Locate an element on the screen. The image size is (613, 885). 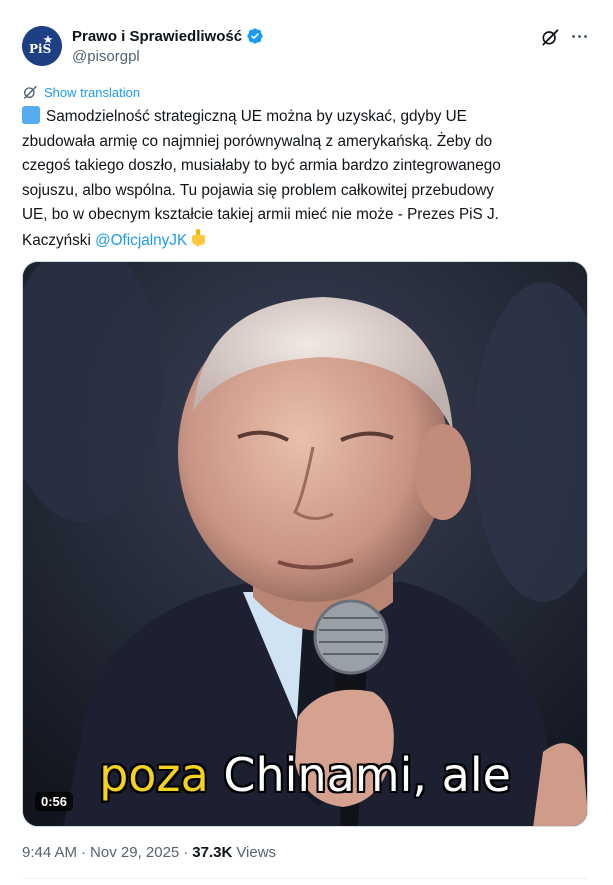
pointing-down-hand-icon is located at coordinates (199, 237).